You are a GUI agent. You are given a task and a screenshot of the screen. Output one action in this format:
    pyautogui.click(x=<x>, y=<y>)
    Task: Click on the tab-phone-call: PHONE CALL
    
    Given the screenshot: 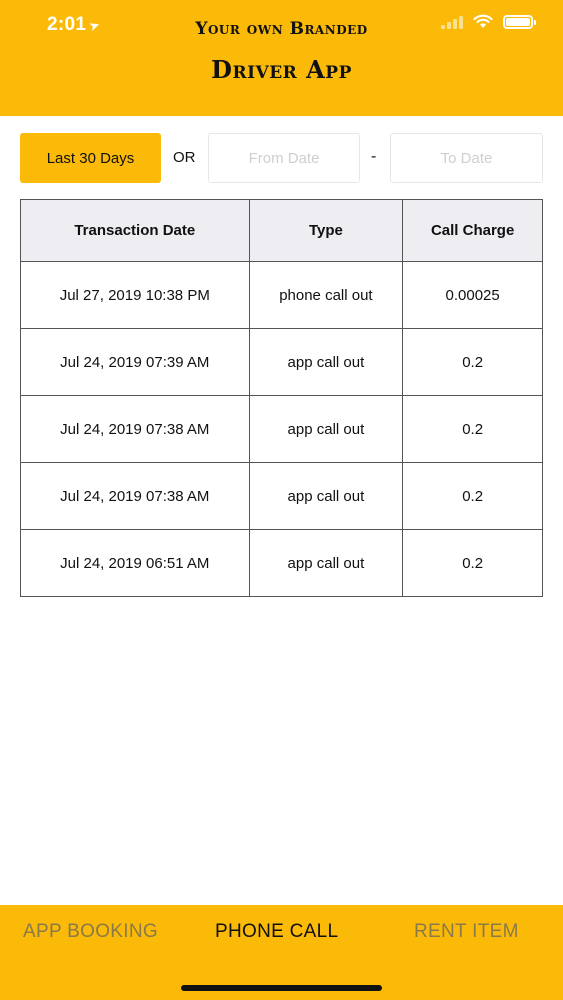 What is the action you would take?
    pyautogui.click(x=276, y=932)
    